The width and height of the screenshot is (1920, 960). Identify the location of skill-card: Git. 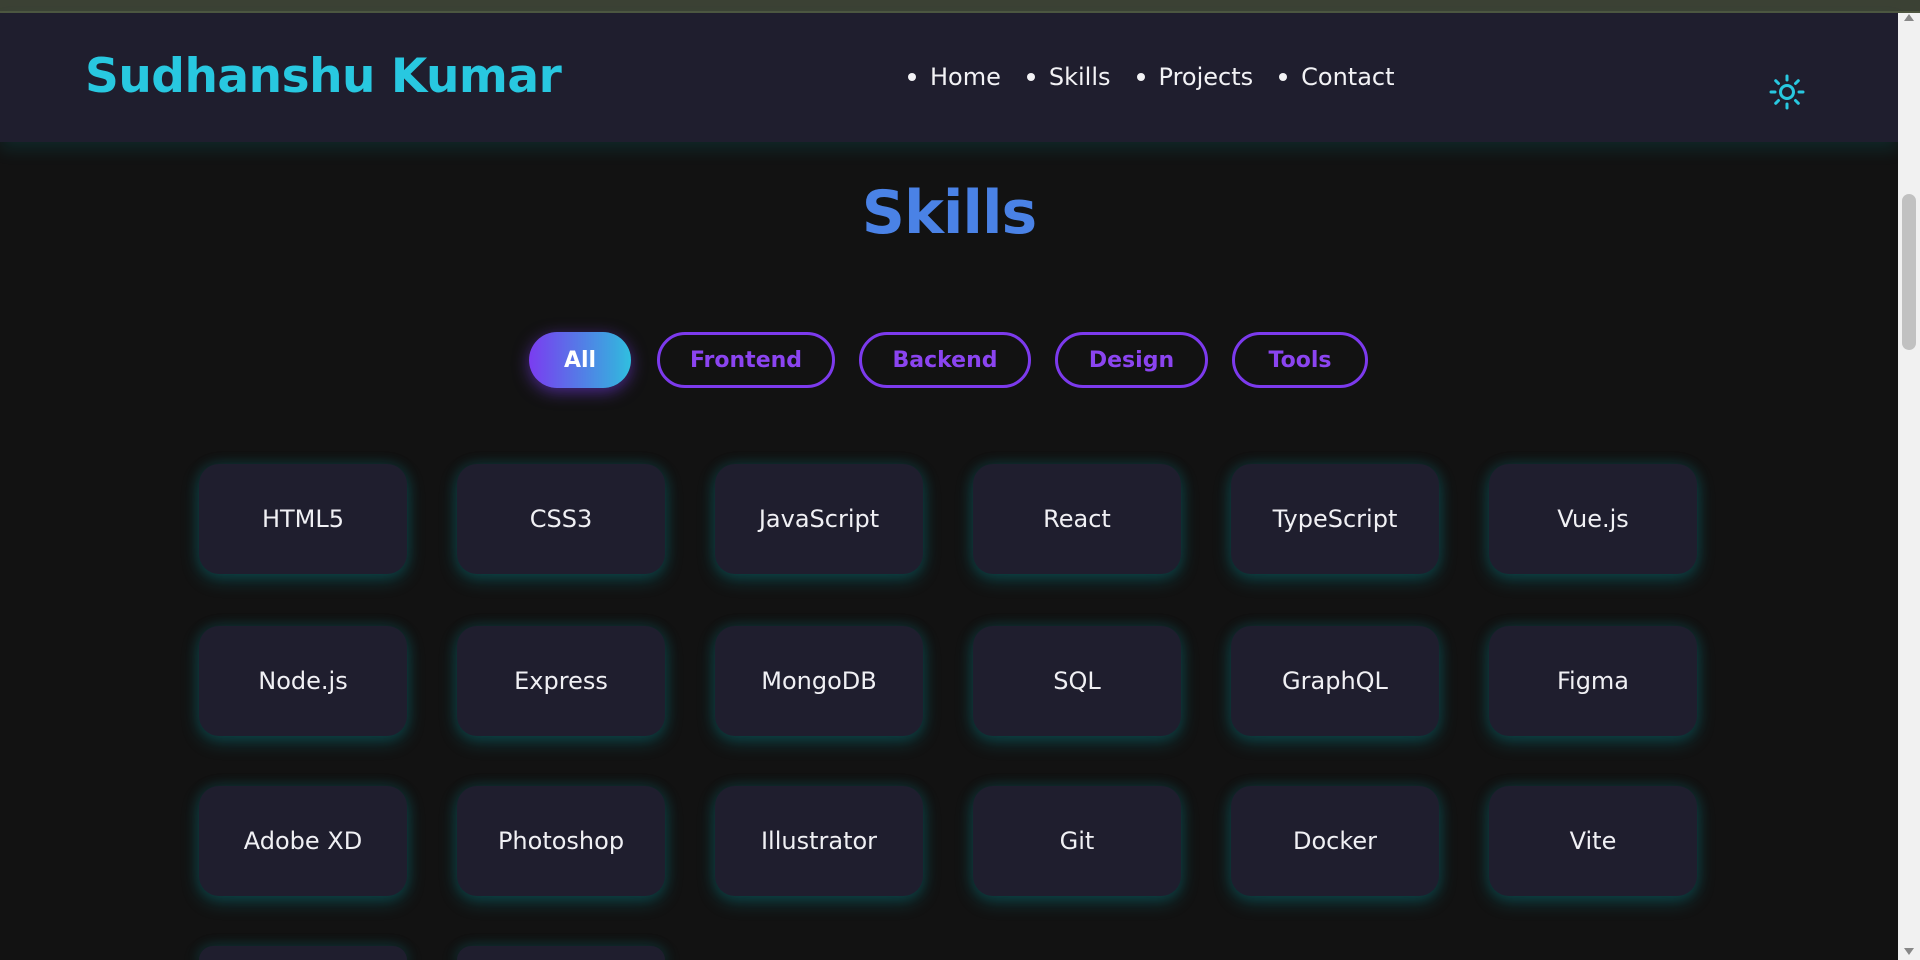
(1077, 841).